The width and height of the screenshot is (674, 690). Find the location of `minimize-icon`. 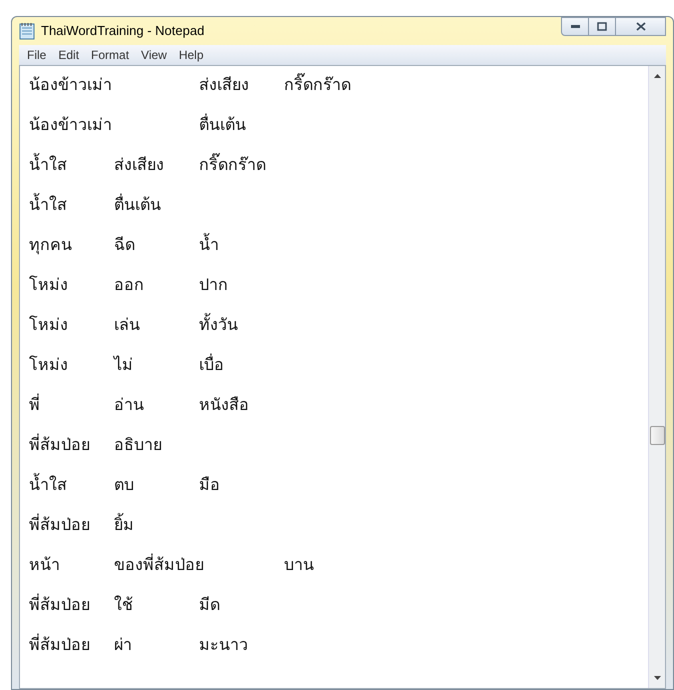

minimize-icon is located at coordinates (575, 26).